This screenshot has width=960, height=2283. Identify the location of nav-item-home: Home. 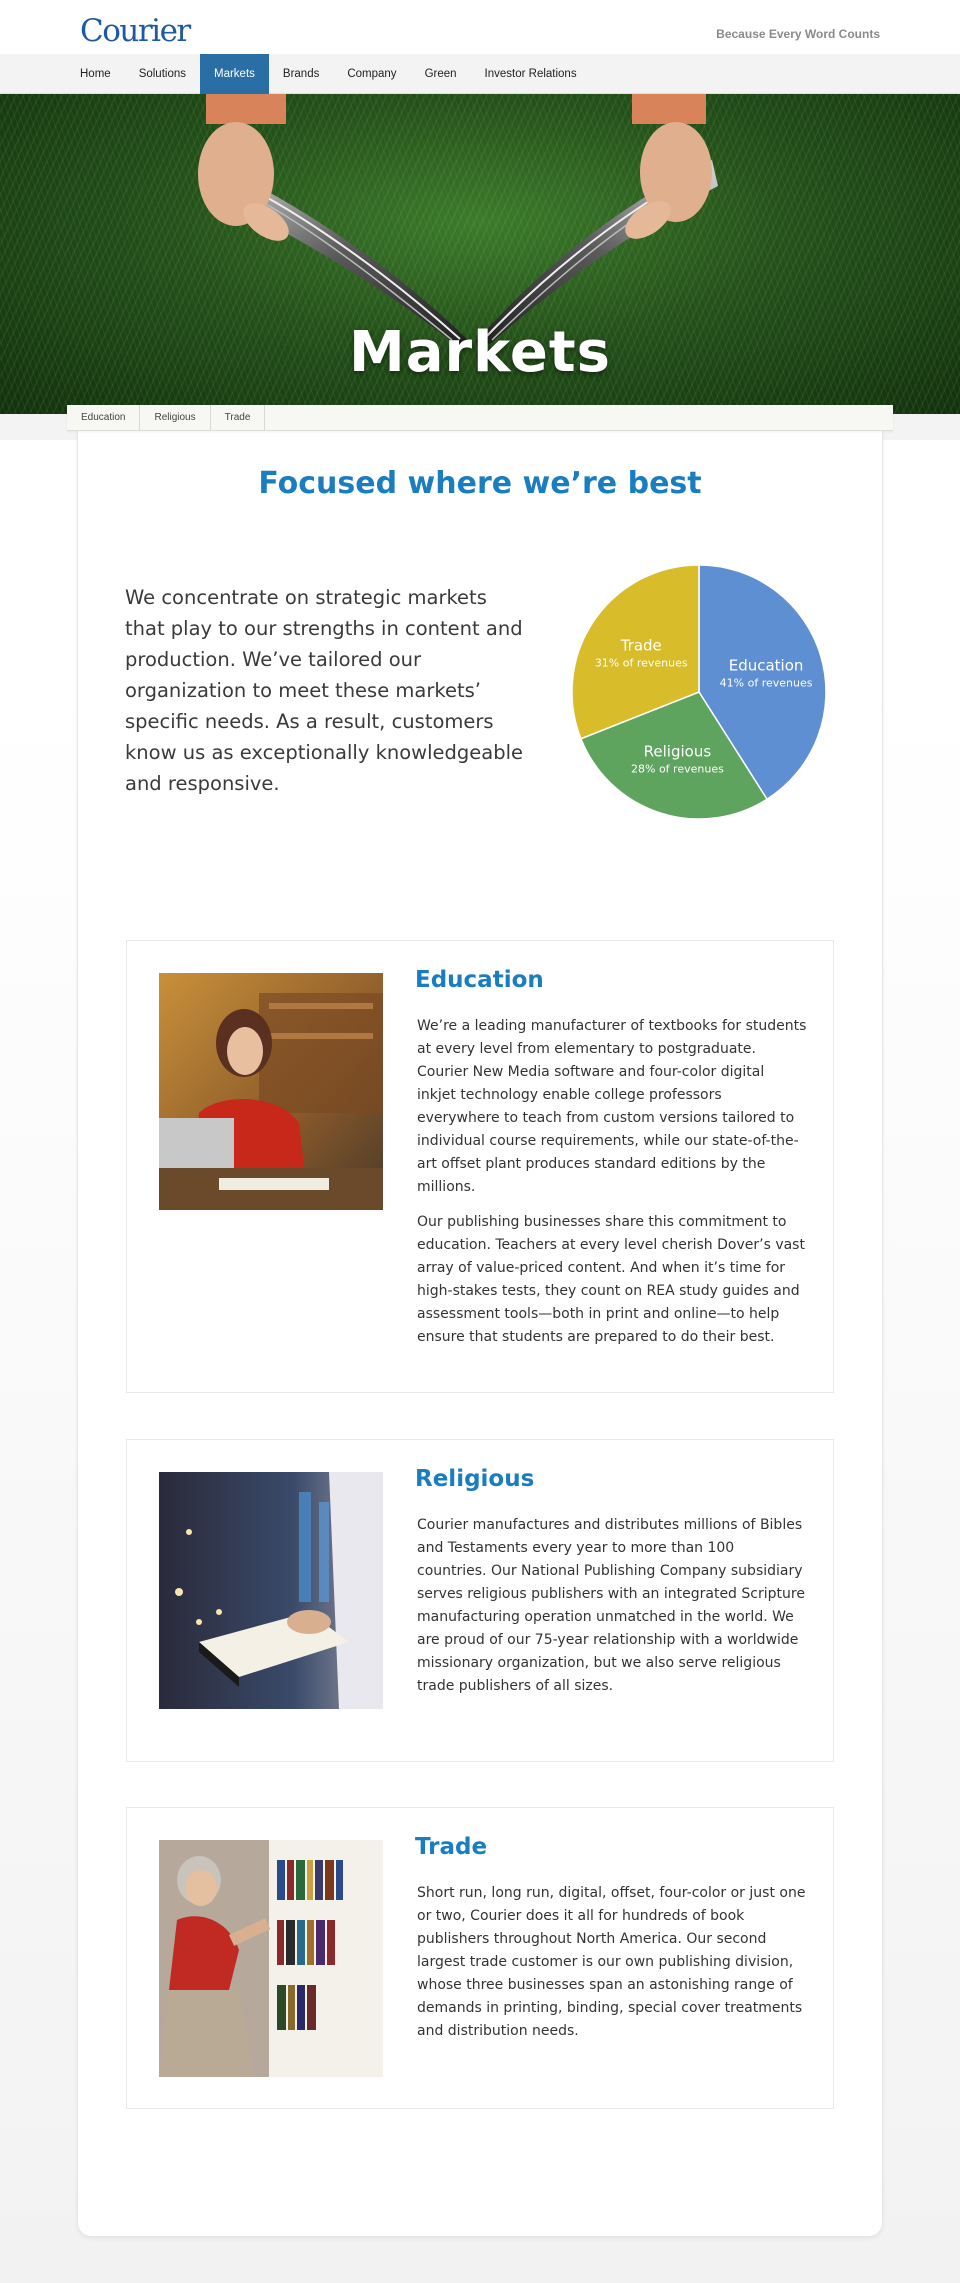
(95, 74).